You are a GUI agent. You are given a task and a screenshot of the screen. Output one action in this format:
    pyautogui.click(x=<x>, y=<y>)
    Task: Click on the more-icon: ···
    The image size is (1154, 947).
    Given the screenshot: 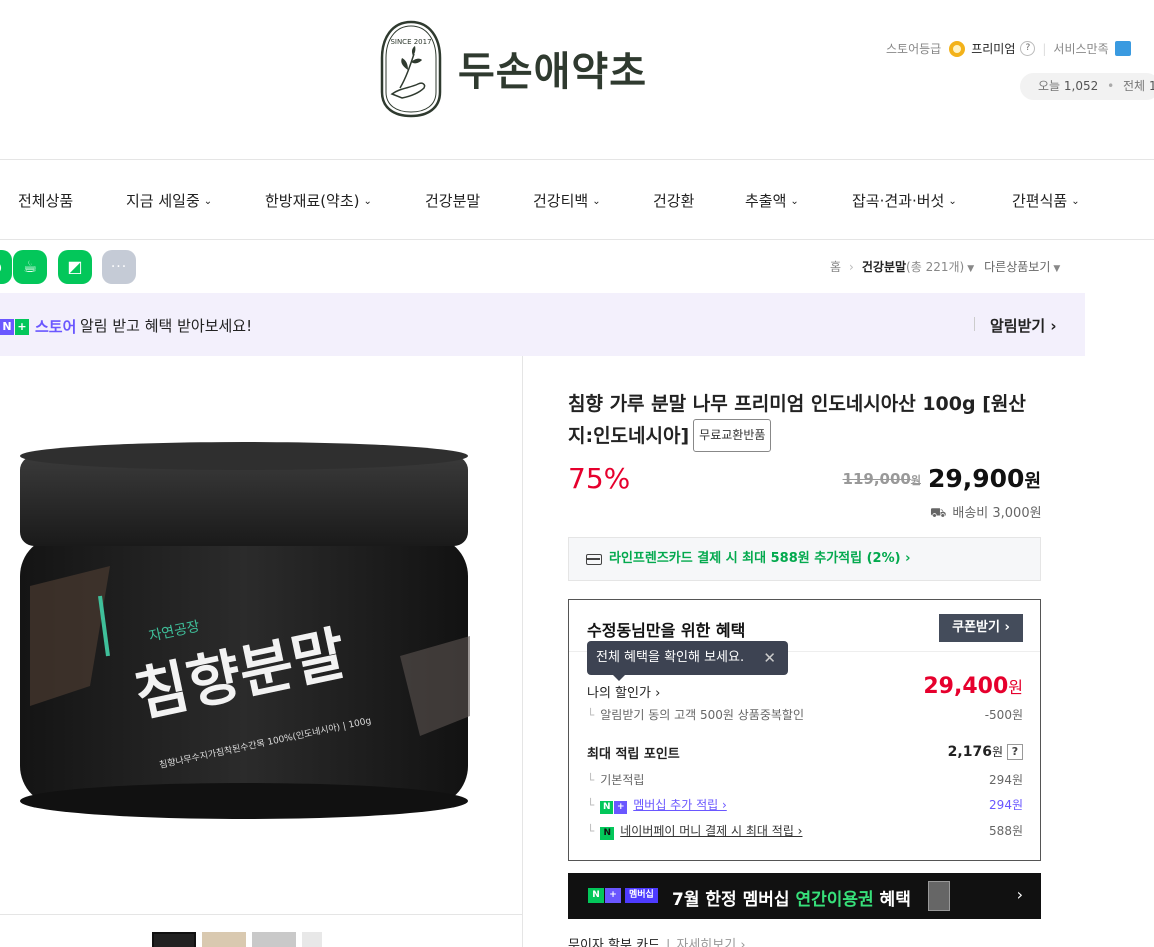 What is the action you would take?
    pyautogui.click(x=119, y=267)
    